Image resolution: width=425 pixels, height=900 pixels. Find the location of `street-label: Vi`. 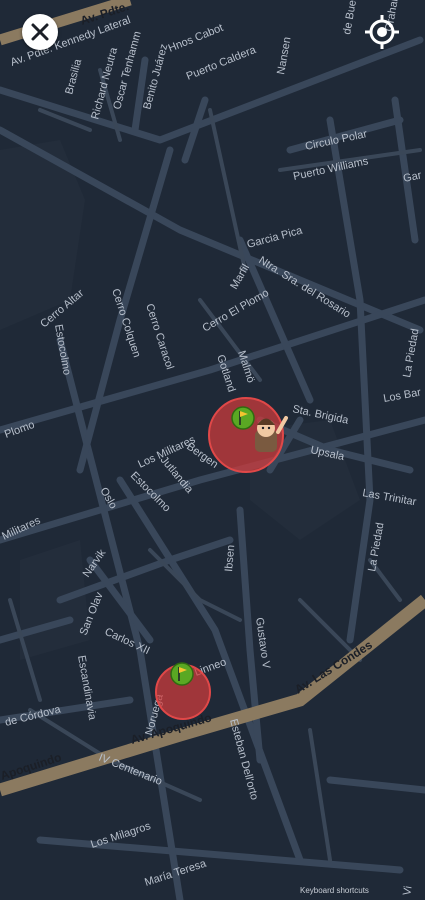

street-label: Vi is located at coordinates (407, 891).